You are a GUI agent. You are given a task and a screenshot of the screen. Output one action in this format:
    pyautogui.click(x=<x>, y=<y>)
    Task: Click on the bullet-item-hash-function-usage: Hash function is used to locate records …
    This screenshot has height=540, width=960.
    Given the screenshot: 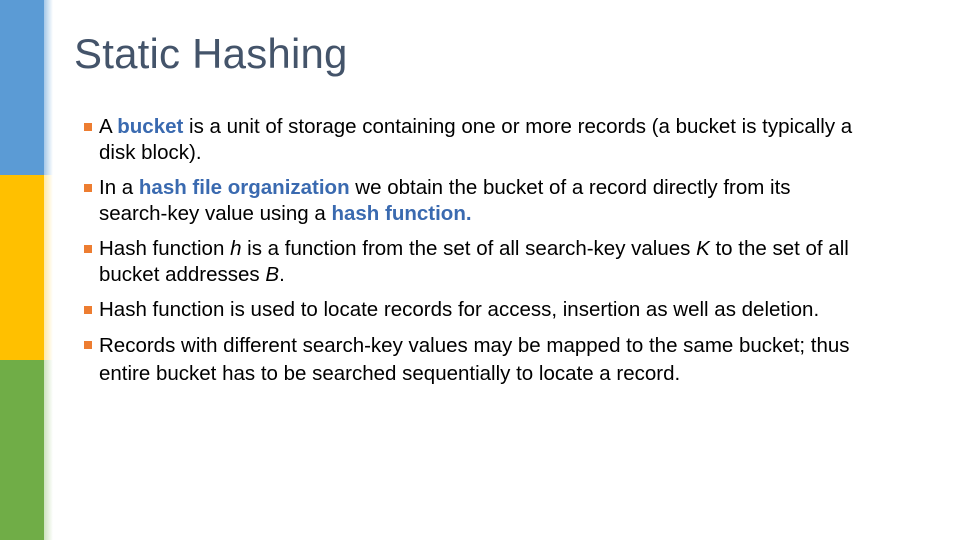 What is the action you would take?
    pyautogui.click(x=474, y=310)
    